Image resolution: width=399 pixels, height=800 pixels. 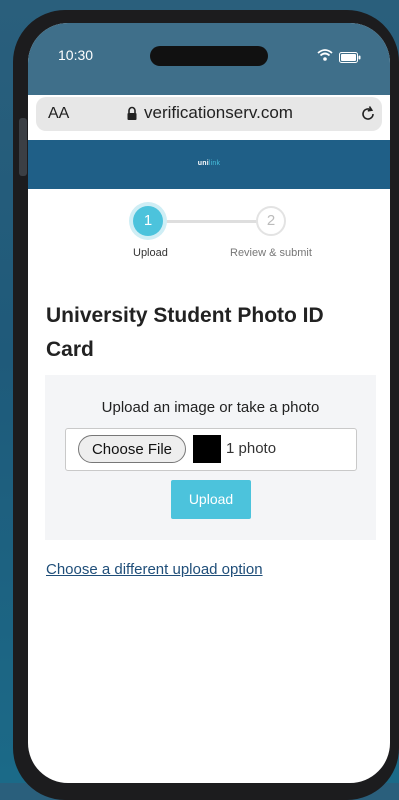 I want to click on battery-icon, so click(x=350, y=59).